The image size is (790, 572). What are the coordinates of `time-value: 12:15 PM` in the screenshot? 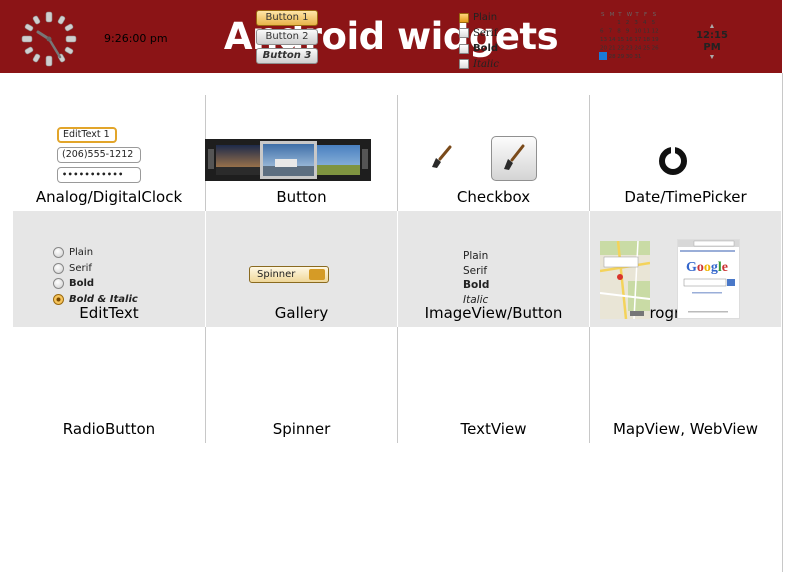 It's located at (712, 41).